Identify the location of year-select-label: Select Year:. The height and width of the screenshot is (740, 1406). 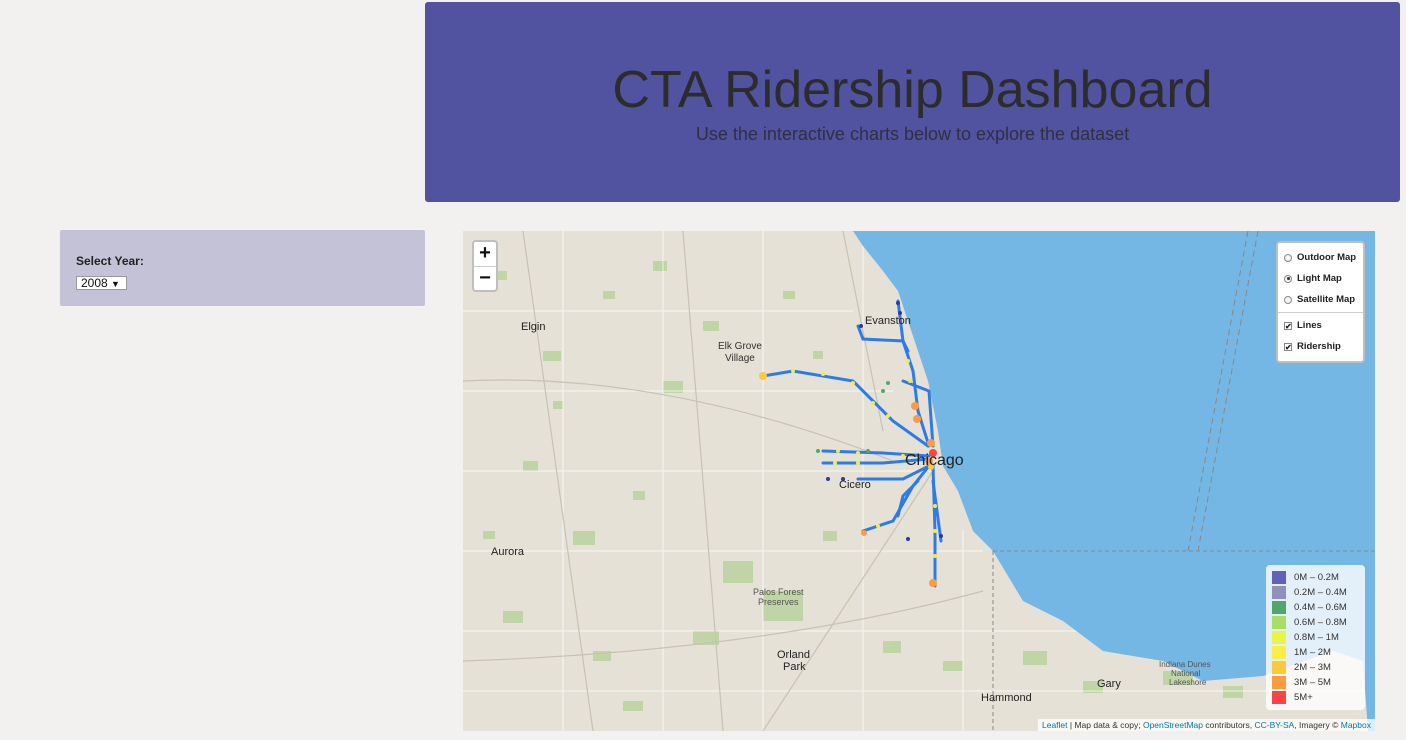
(110, 261).